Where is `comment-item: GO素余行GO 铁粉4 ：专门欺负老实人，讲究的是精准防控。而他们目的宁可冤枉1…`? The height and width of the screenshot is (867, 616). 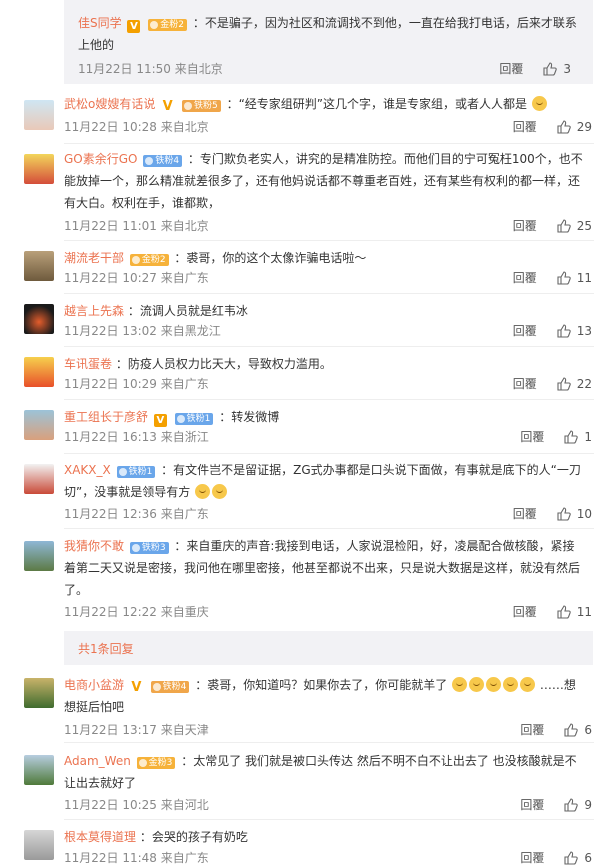 comment-item: GO素余行GO 铁粉4 ：专门欺负老实人，讲究的是精准防控。而他们目的宁可冤枉1… is located at coordinates (308, 192).